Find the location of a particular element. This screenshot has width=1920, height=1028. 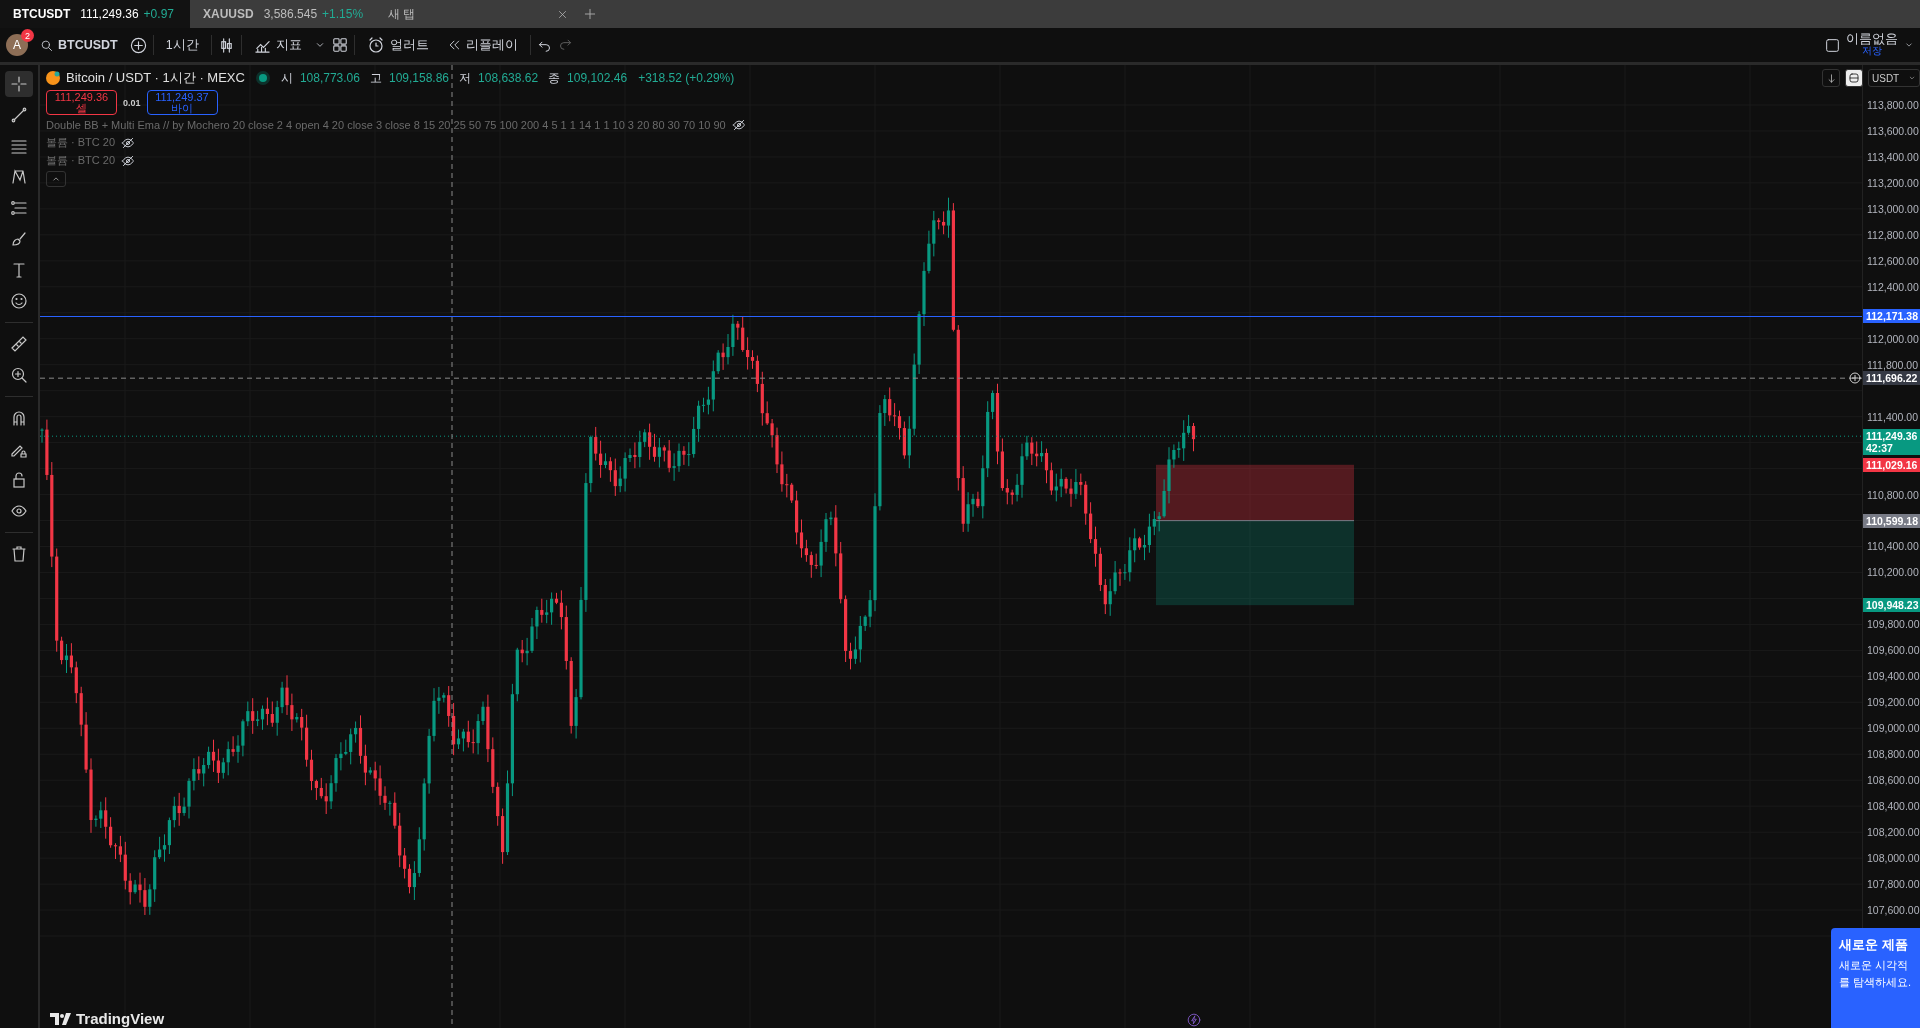

sell-button: 111,249.36 셀 is located at coordinates (81, 102).